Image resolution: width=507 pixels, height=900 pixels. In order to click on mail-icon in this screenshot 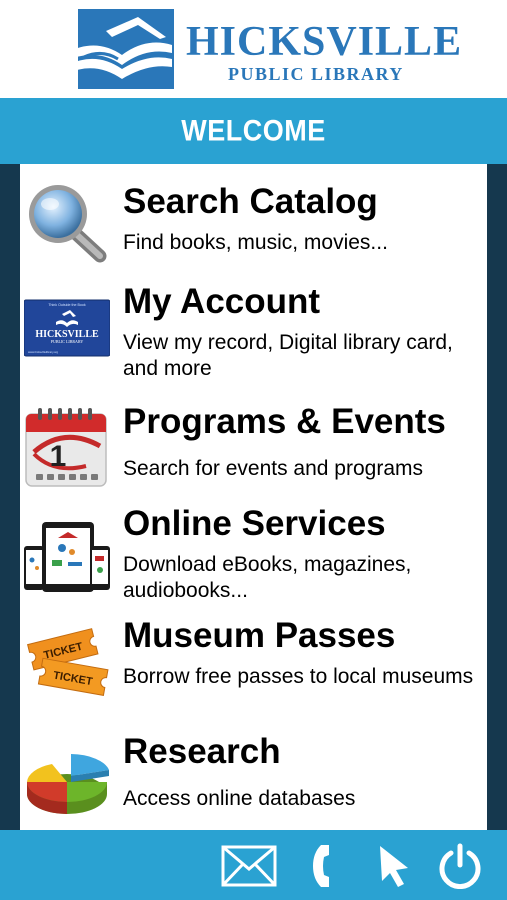, I will do `click(249, 866)`.